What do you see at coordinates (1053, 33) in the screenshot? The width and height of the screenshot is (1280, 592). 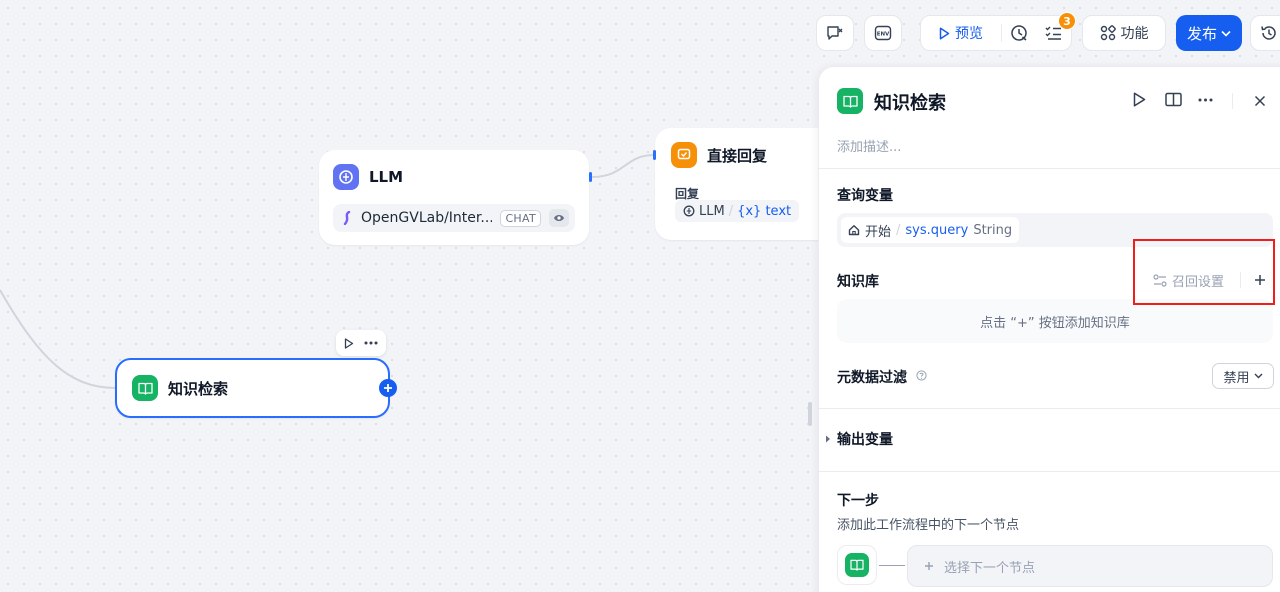 I see `checklist-icon` at bounding box center [1053, 33].